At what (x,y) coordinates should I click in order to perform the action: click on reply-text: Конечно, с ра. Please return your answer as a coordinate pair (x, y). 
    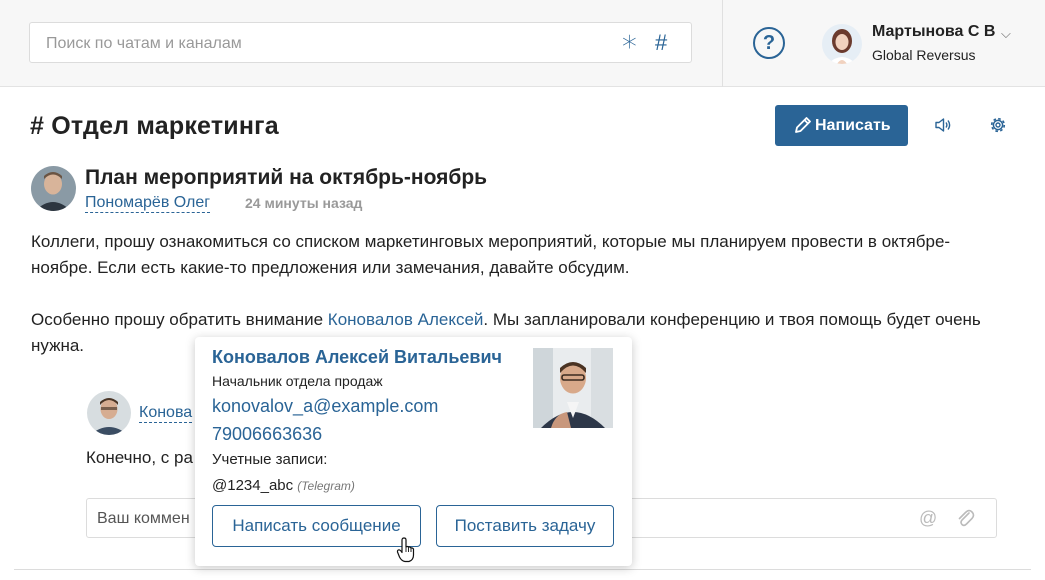
    Looking at the image, I should click on (139, 457).